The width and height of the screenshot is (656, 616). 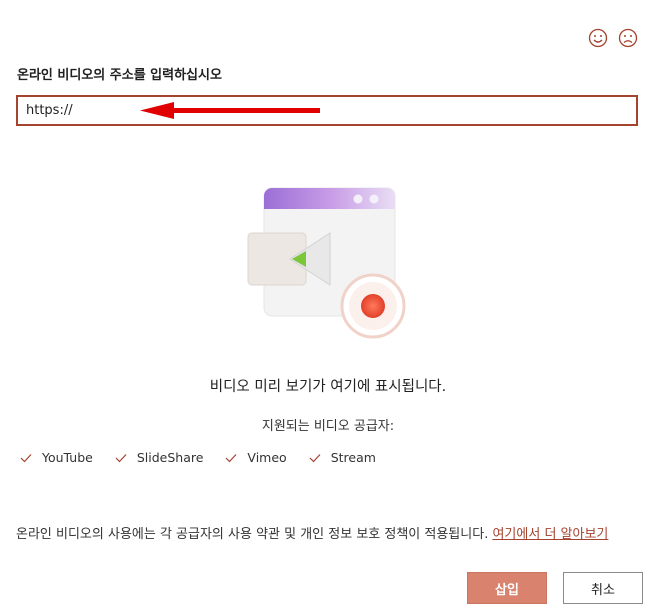 I want to click on provider-item: SlideShare, so click(x=159, y=457).